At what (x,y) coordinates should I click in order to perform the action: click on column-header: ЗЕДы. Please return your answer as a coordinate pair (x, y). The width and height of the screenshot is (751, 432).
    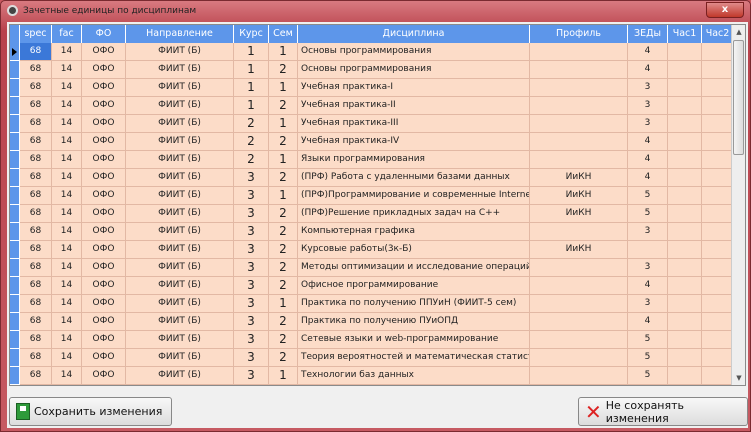
    Looking at the image, I should click on (648, 34).